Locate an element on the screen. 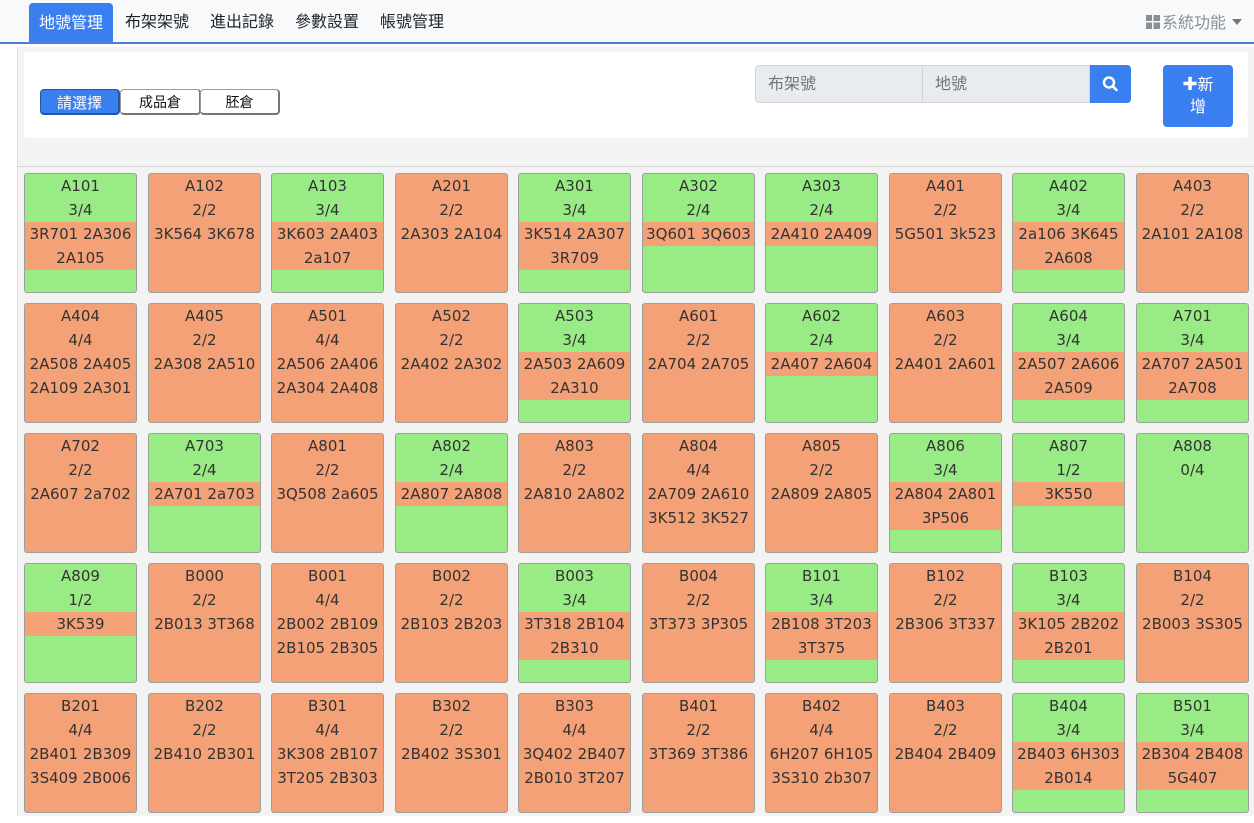  slot-card: A302 2/4 3Q601 3Q603 is located at coordinates (698, 233).